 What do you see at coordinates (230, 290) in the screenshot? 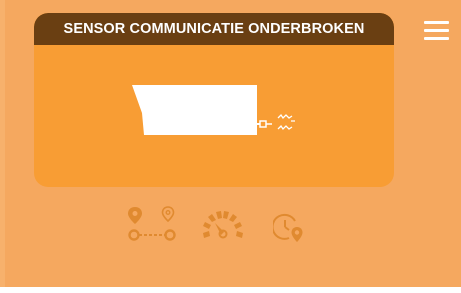
I see `screen-bottom-edge` at bounding box center [230, 290].